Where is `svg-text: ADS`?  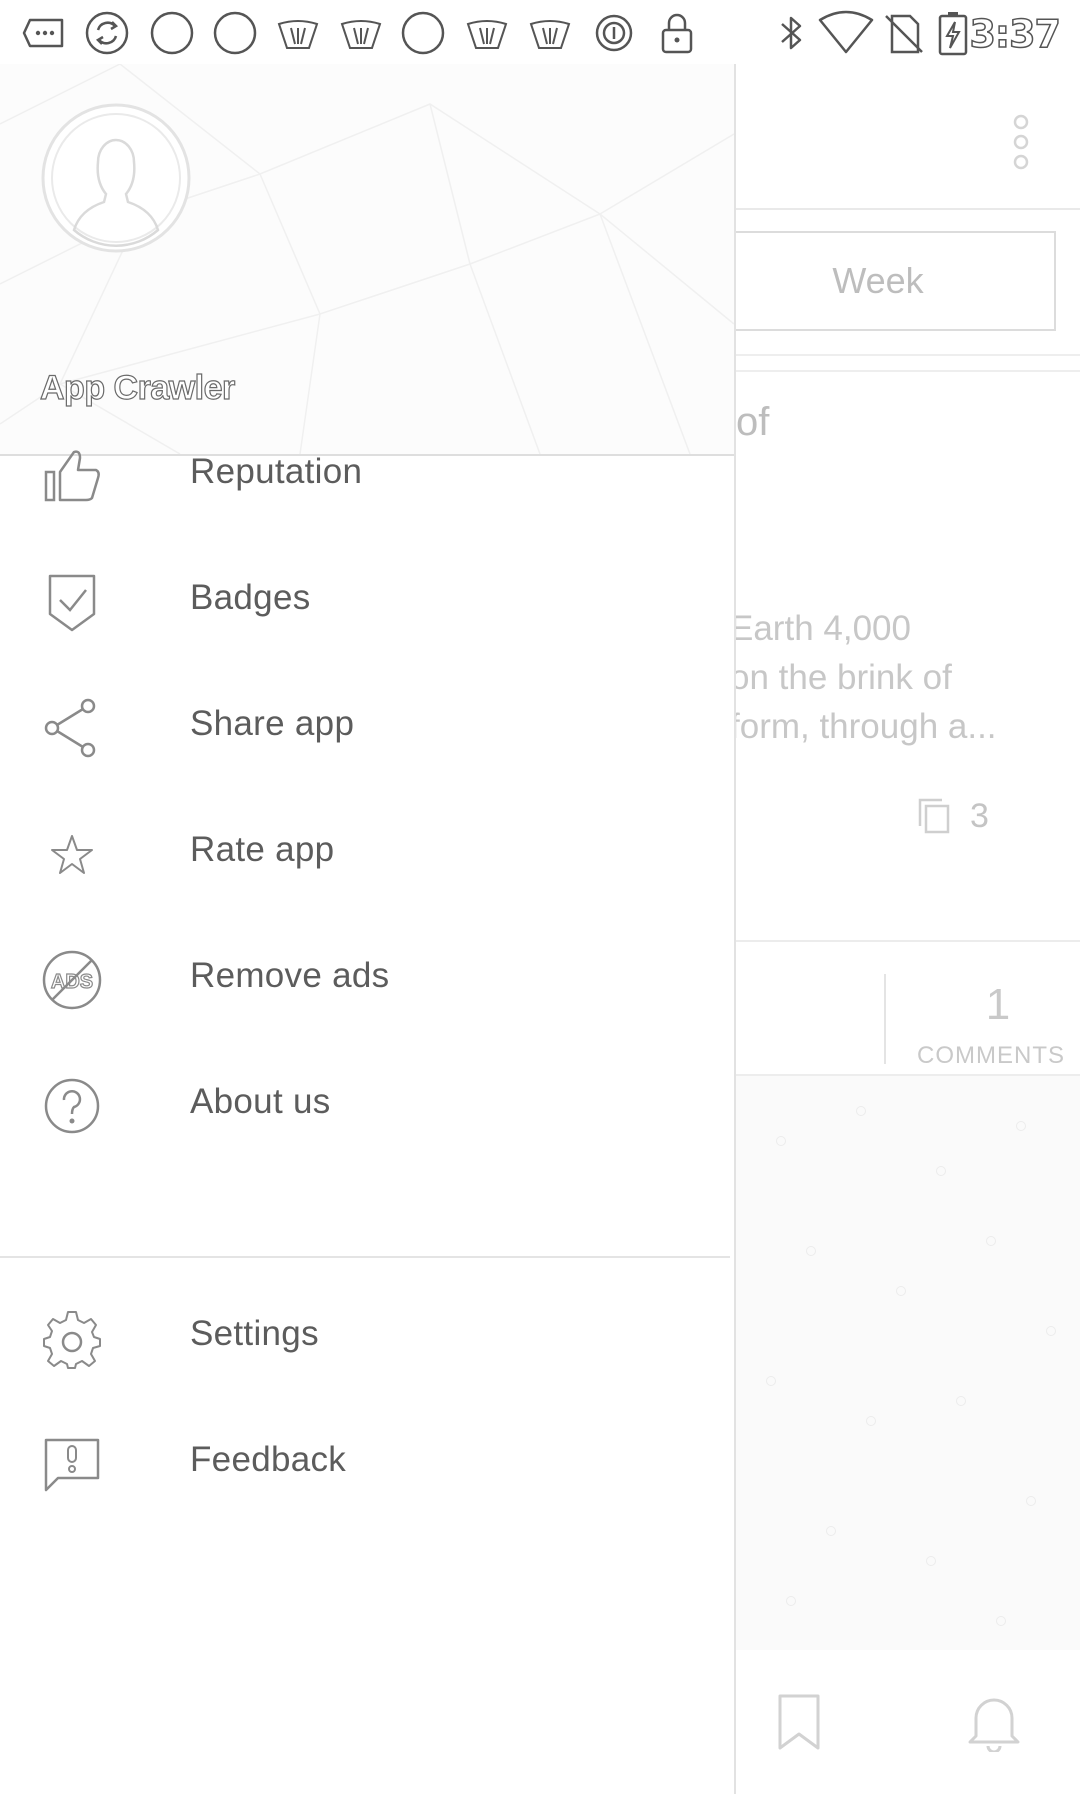
svg-text: ADS is located at coordinates (72, 982).